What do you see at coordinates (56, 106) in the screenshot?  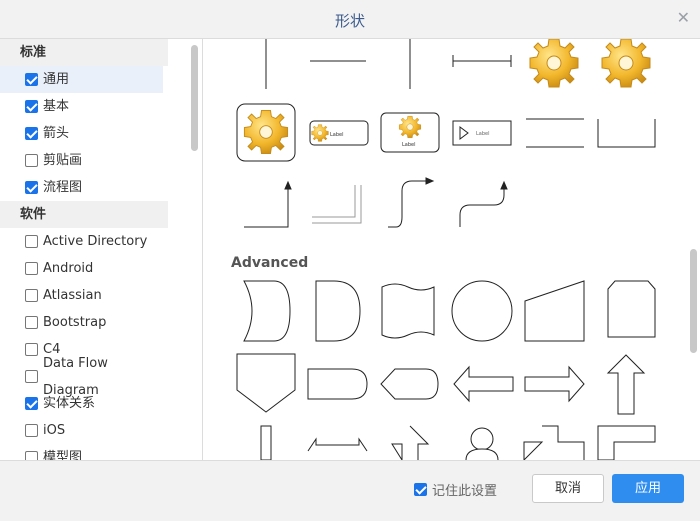 I see `category-label: 基本` at bounding box center [56, 106].